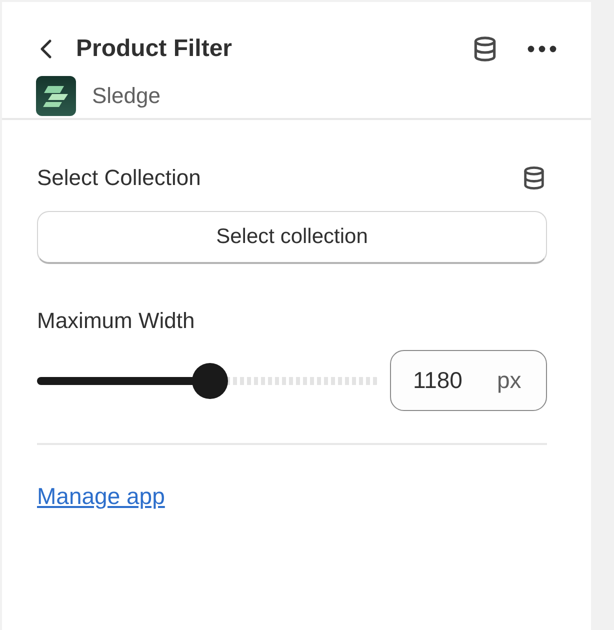  Describe the element at coordinates (509, 380) in the screenshot. I see `unit-label: px` at that location.